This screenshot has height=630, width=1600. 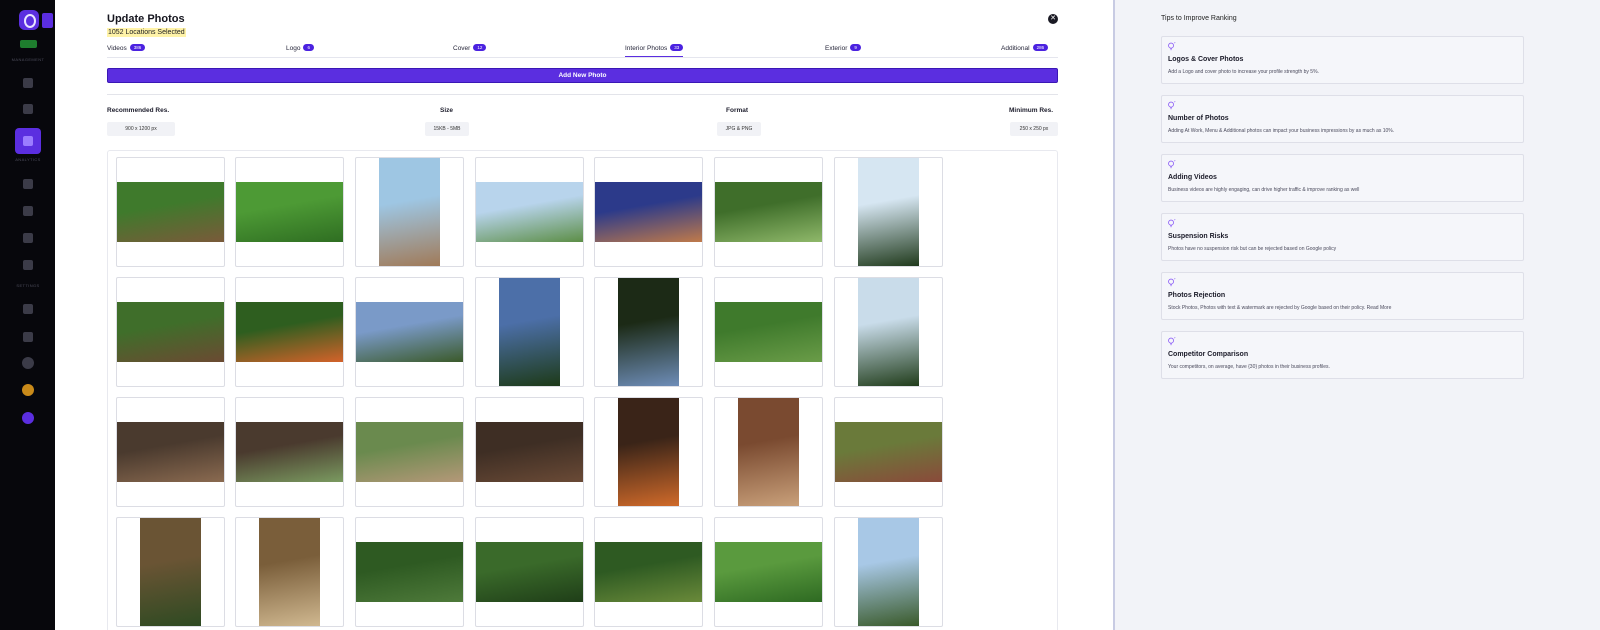 What do you see at coordinates (843, 50) in the screenshot?
I see `tab-exterior: Exterior 9` at bounding box center [843, 50].